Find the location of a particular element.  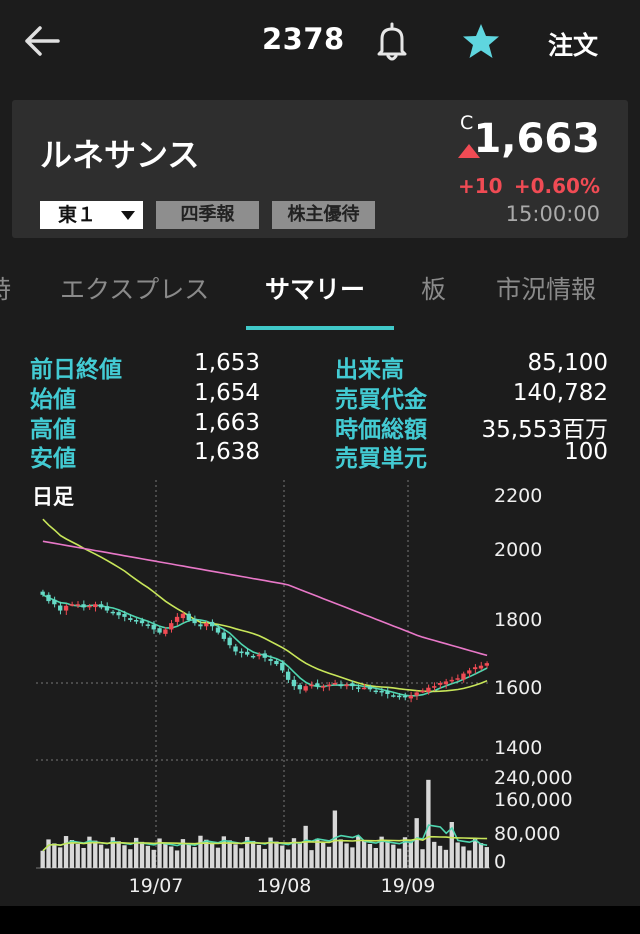

stat-label: 安値 is located at coordinates (53, 459).